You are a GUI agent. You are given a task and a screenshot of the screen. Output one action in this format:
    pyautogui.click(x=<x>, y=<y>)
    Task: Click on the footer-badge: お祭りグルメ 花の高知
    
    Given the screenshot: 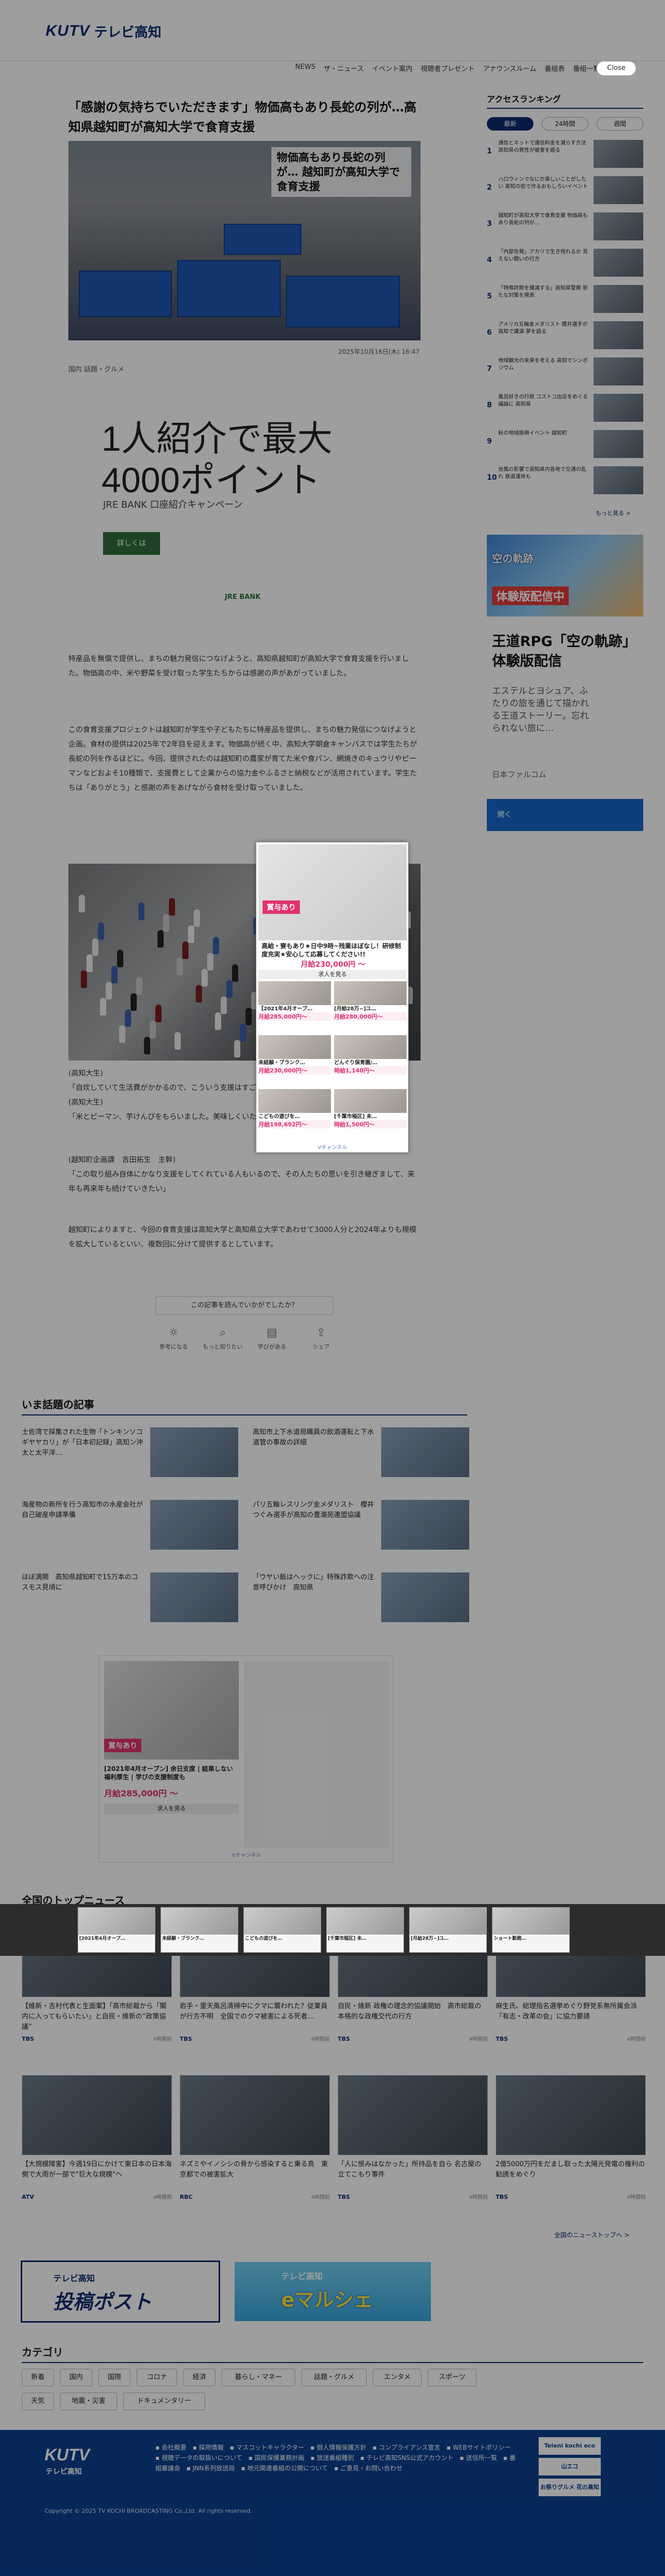 What is the action you would take?
    pyautogui.click(x=570, y=2488)
    